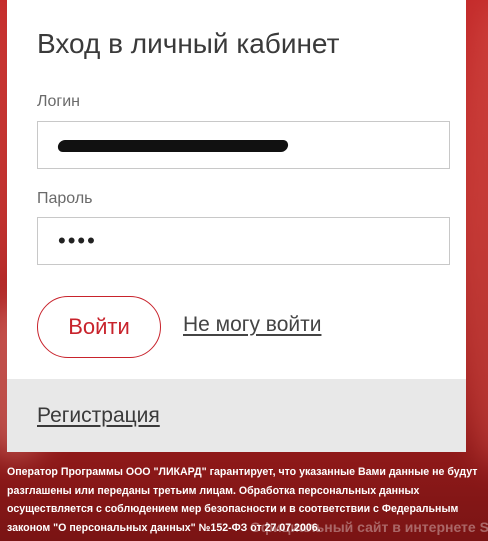 The width and height of the screenshot is (488, 541). I want to click on login-label: Логин, so click(59, 101).